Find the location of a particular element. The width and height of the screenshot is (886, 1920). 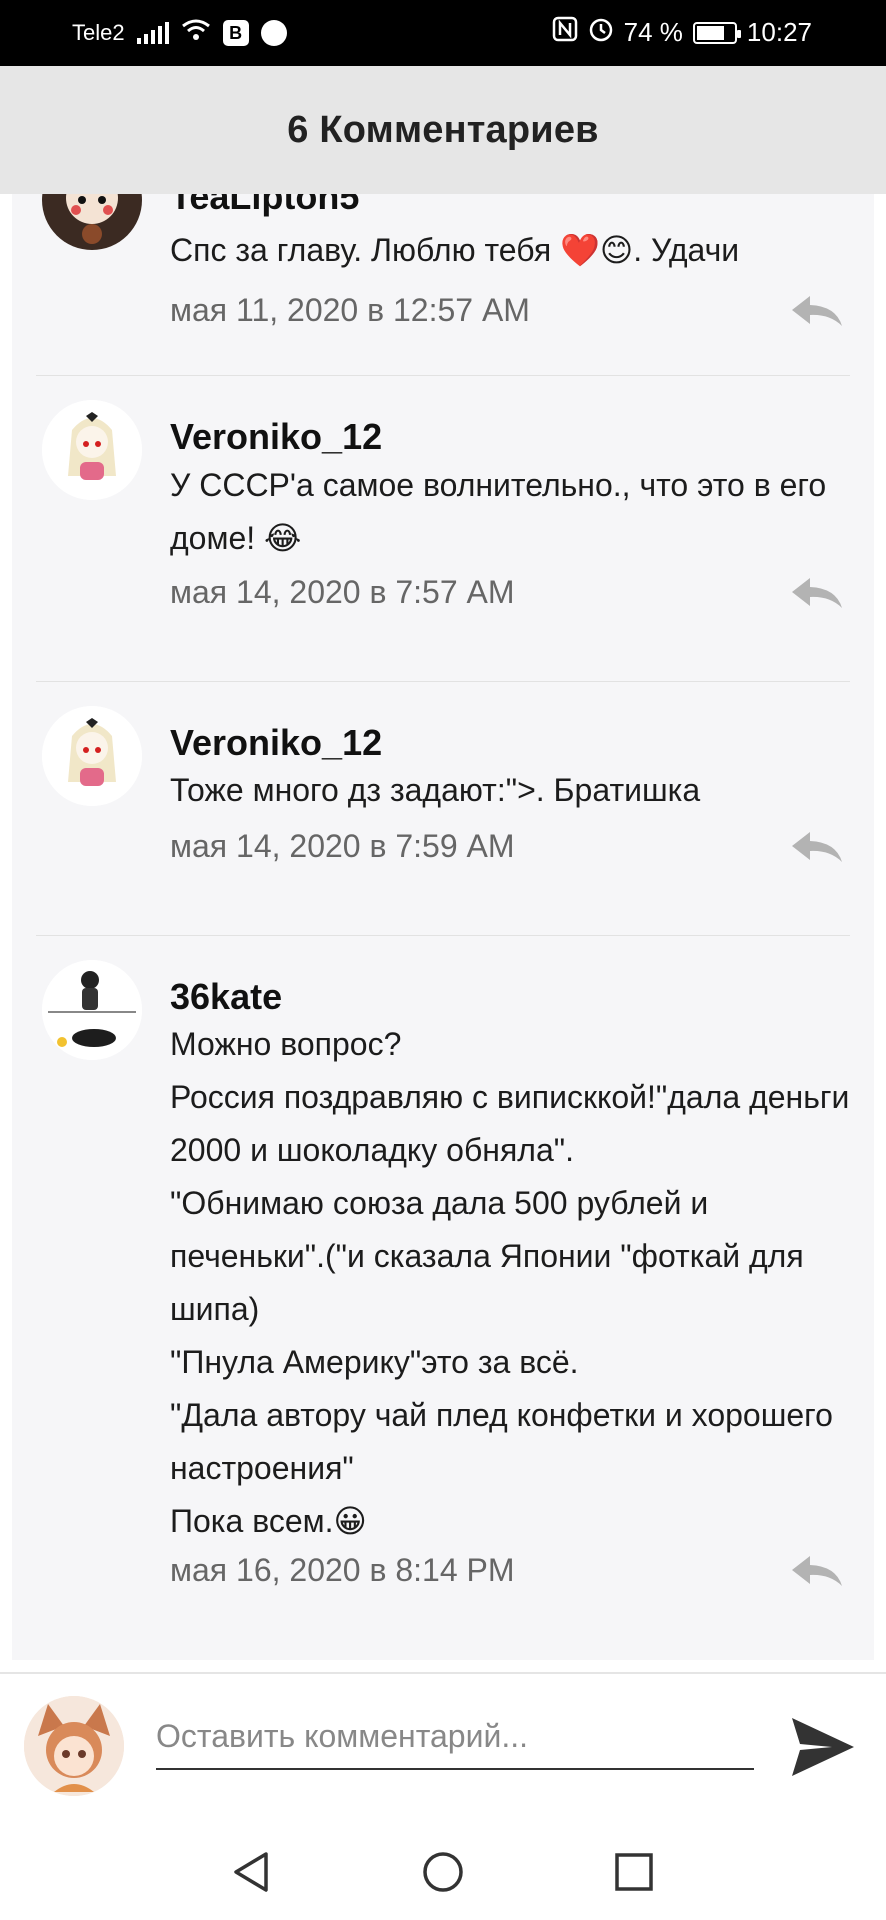

comment-text: Тоже много дз задают:">. Братишка is located at coordinates (435, 790).